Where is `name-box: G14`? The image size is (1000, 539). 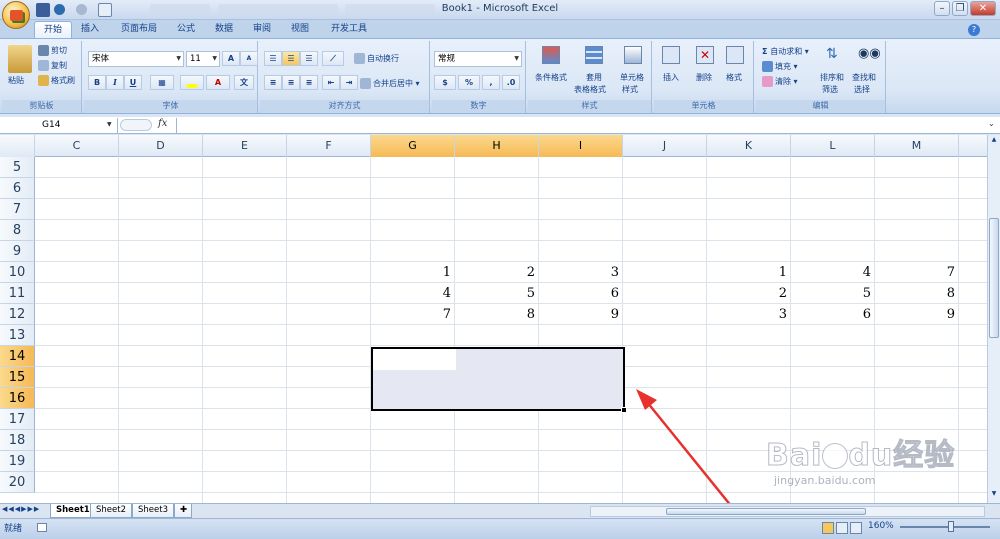
name-box: G14 is located at coordinates (59, 125).